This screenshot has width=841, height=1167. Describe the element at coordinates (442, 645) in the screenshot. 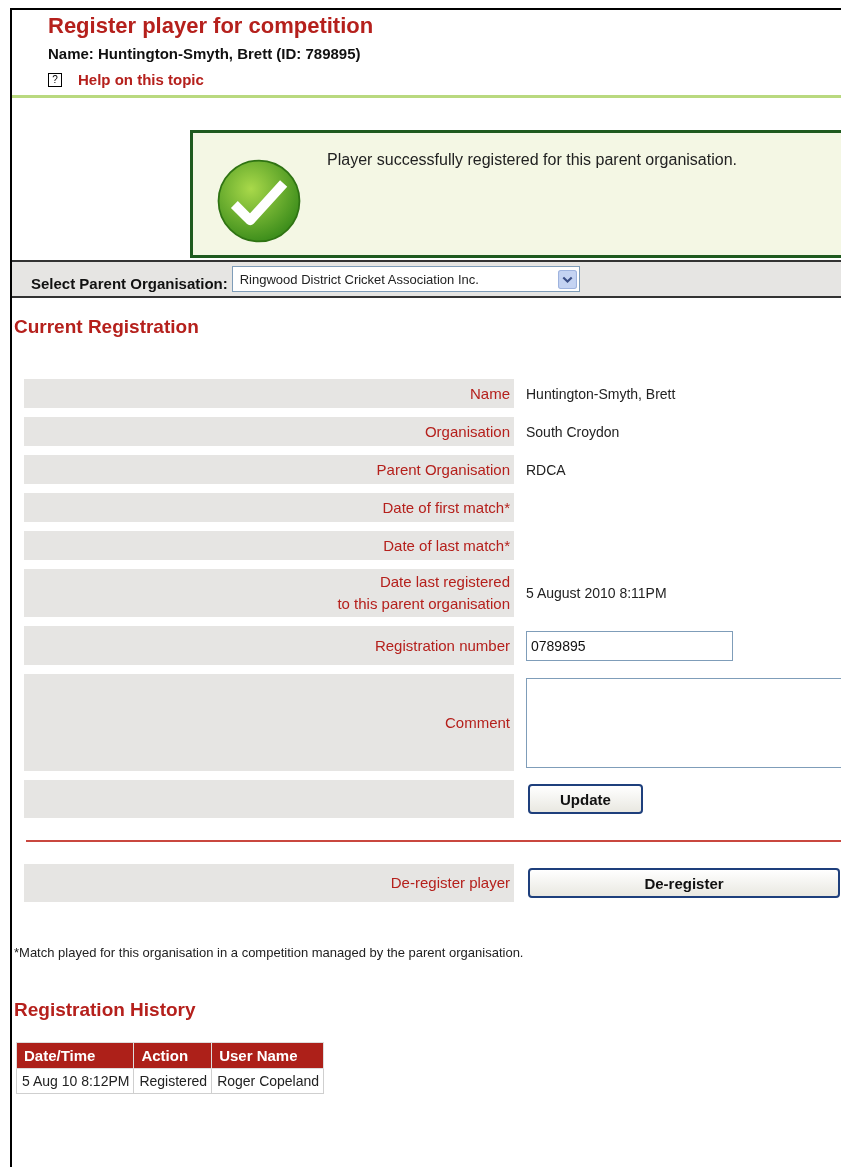

I see `field-label: Registration number` at that location.